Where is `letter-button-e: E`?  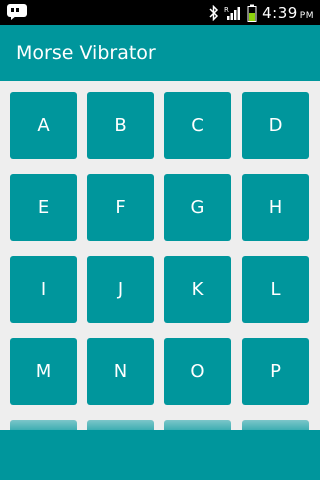 letter-button-e: E is located at coordinates (43, 207).